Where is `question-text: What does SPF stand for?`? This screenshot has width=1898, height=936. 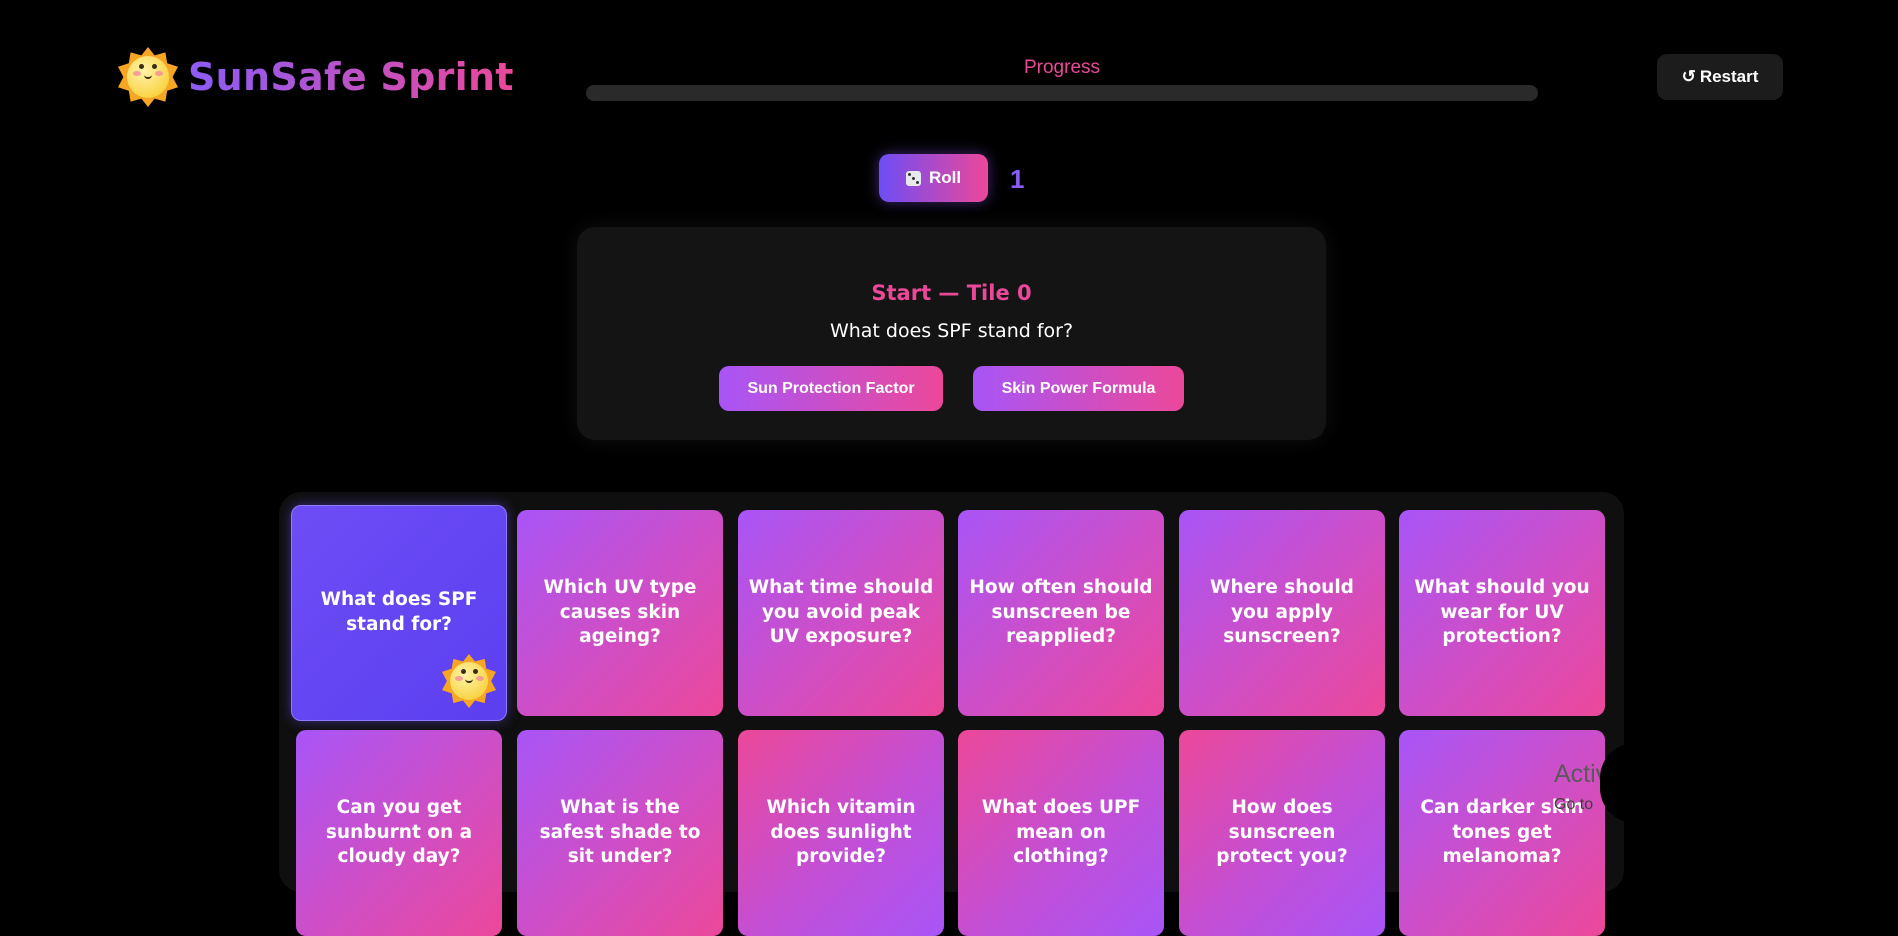 question-text: What does SPF stand for? is located at coordinates (951, 331).